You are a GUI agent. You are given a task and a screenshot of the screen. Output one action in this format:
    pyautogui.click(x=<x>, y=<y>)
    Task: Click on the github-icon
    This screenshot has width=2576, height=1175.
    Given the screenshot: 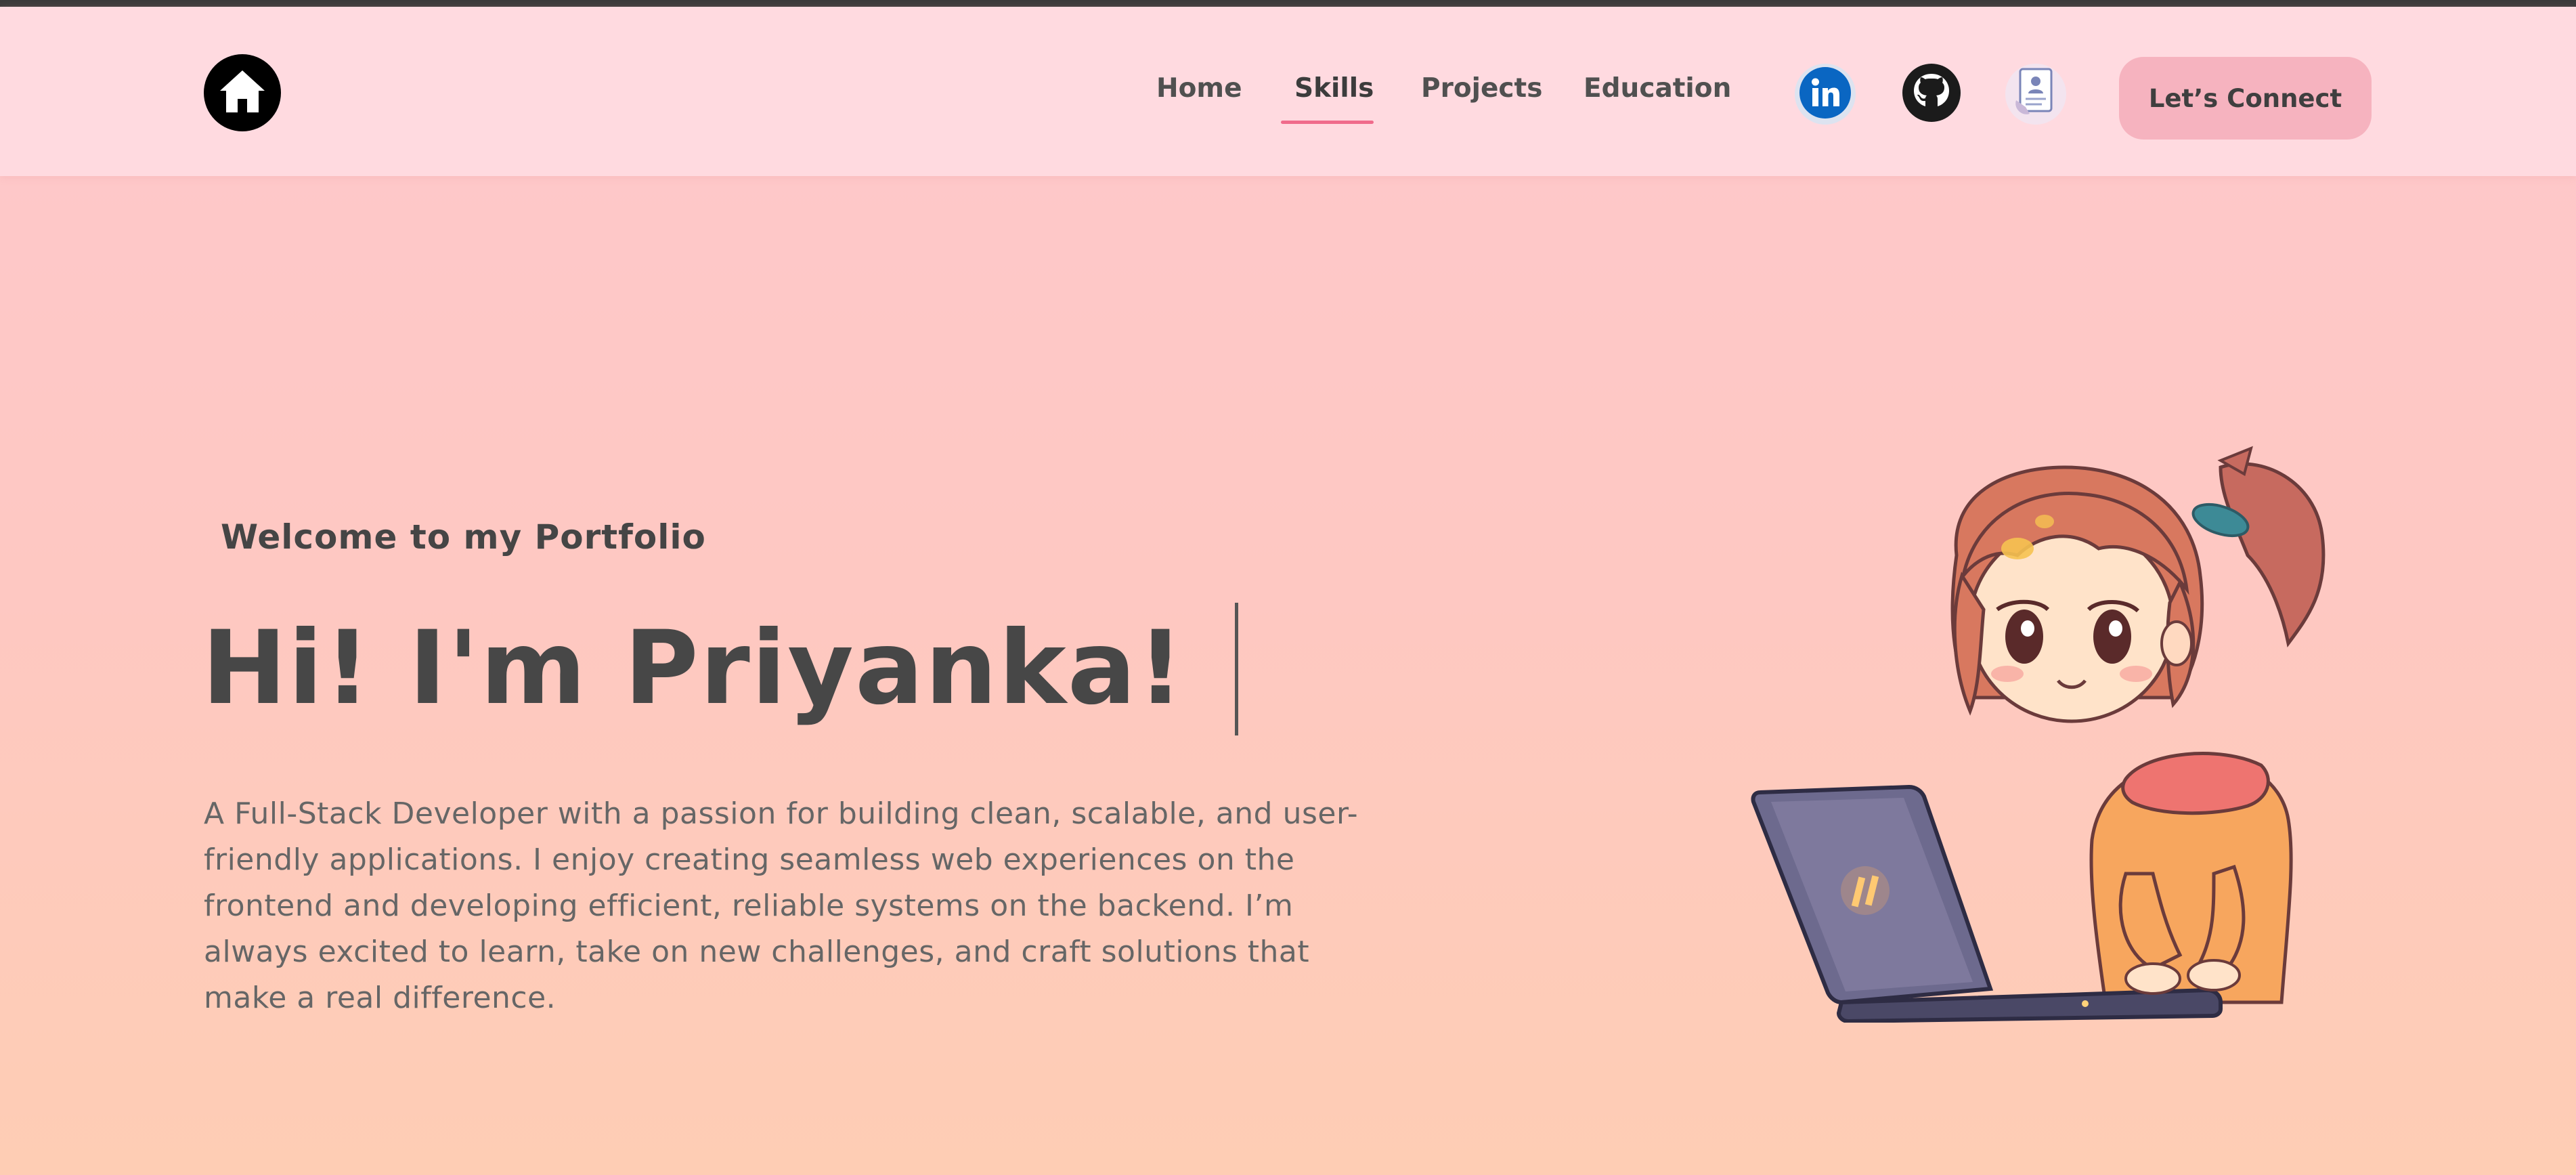 What is the action you would take?
    pyautogui.click(x=1931, y=94)
    